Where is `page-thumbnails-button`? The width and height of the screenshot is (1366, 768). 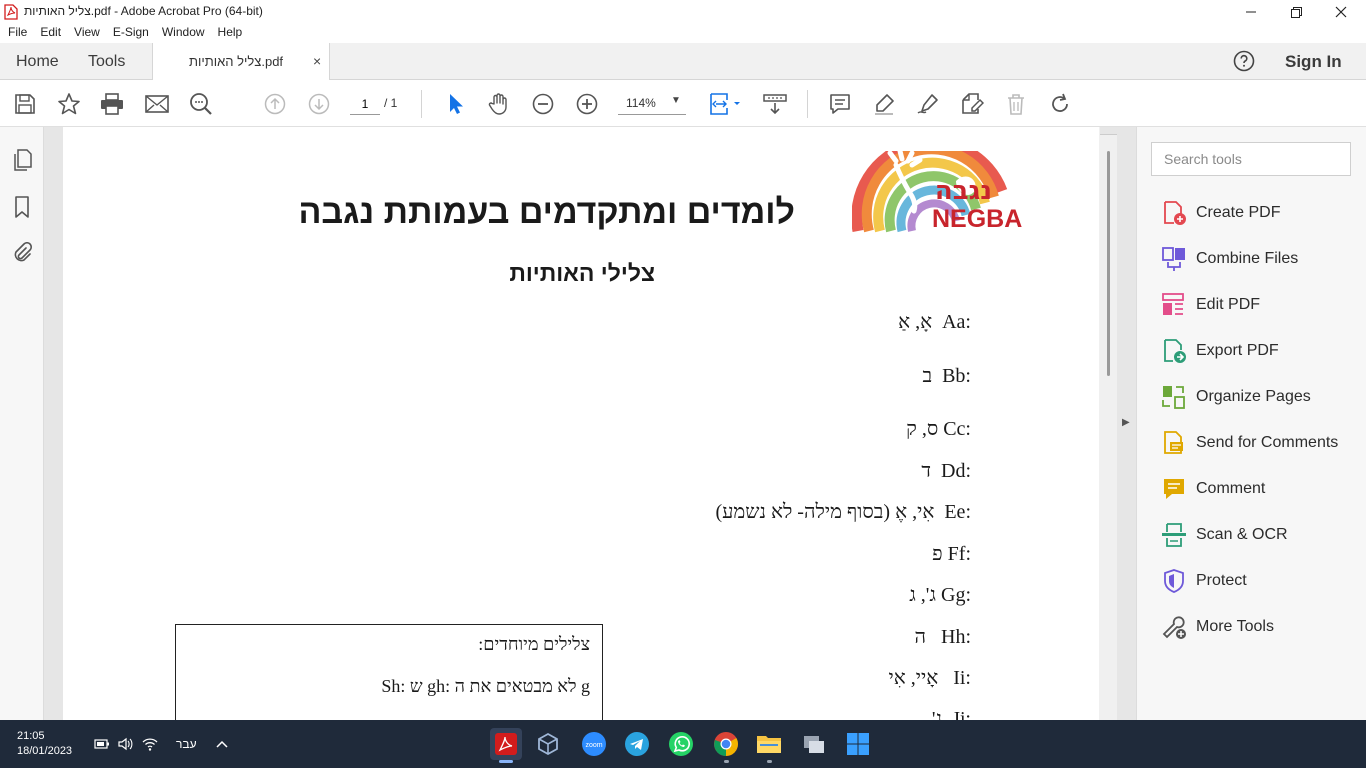 page-thumbnails-button is located at coordinates (22, 160).